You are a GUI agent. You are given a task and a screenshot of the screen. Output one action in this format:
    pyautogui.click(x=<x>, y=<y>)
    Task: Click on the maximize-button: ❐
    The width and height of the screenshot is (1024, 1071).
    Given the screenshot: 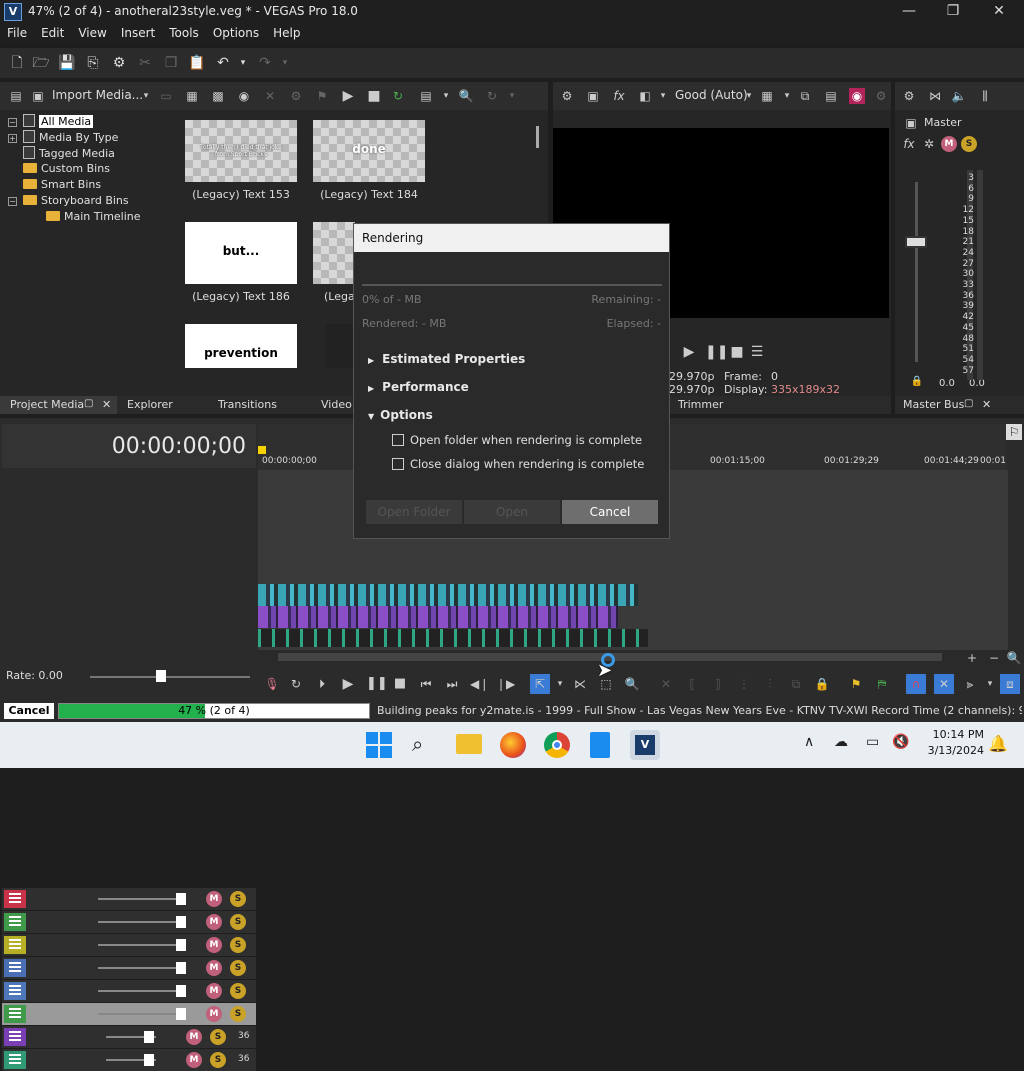 What is the action you would take?
    pyautogui.click(x=953, y=12)
    